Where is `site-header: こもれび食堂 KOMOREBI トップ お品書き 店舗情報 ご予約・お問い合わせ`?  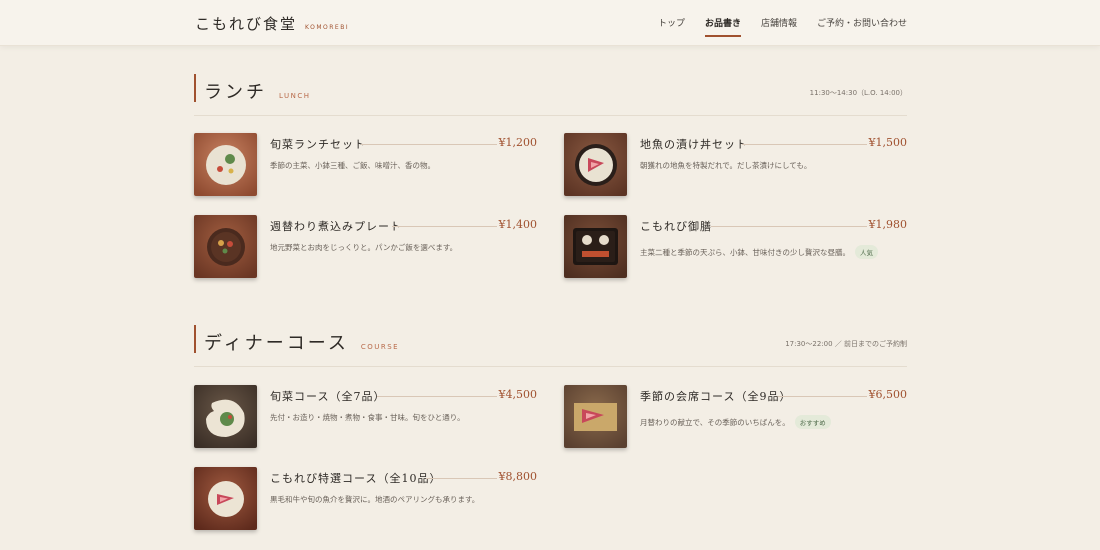 site-header: こもれび食堂 KOMOREBI トップ お品書き 店舗情報 ご予約・お問い合わせ is located at coordinates (550, 23).